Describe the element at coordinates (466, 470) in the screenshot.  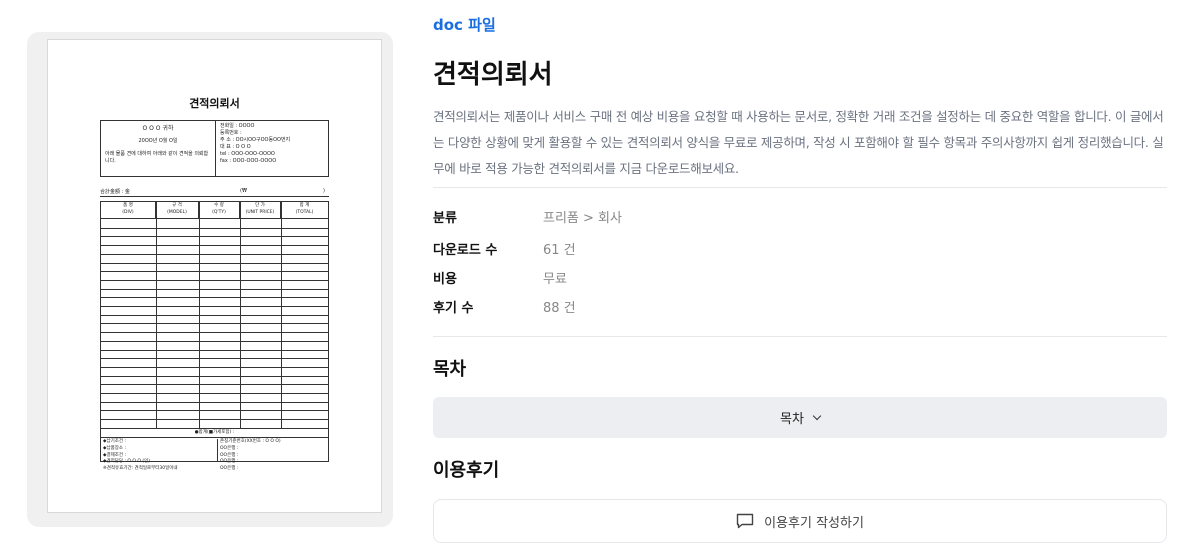
I see `reviews-section-title: 이용후기` at that location.